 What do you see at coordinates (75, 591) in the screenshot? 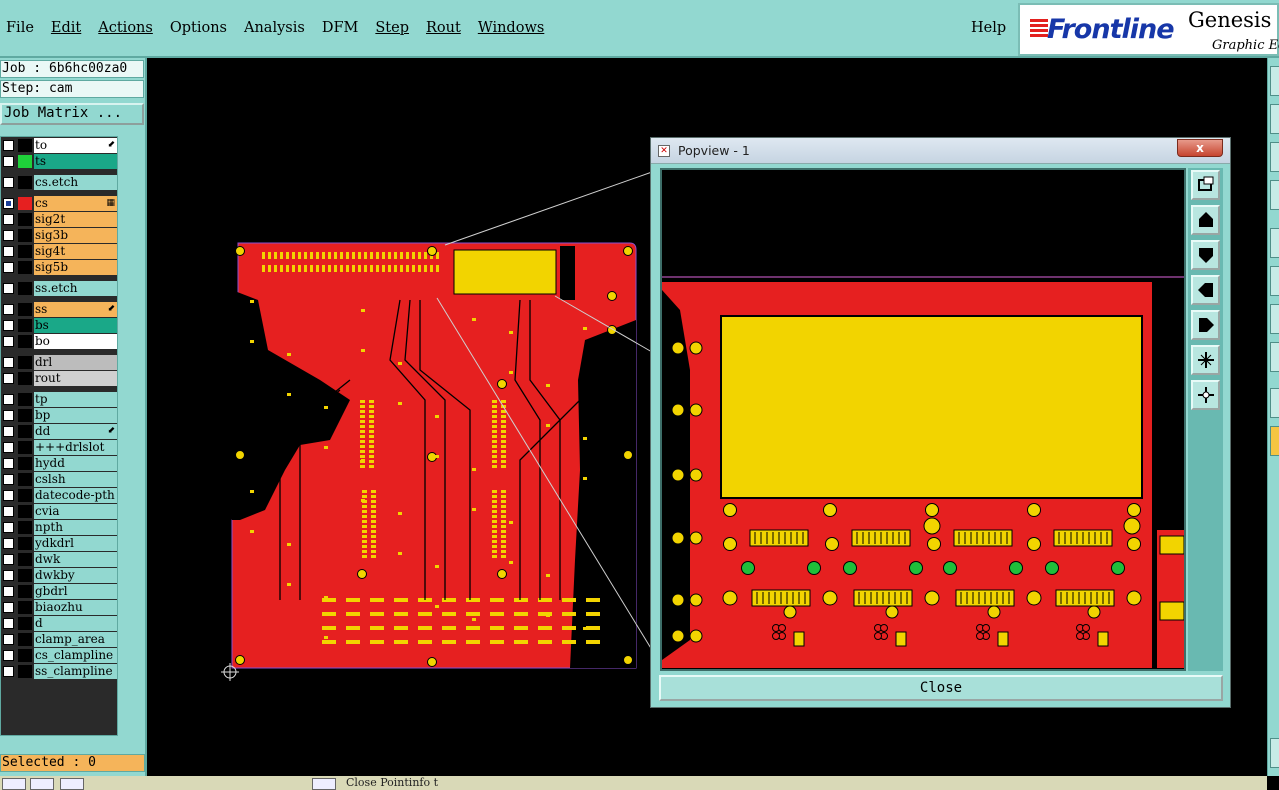
I see `layer-name: gbdrl` at bounding box center [75, 591].